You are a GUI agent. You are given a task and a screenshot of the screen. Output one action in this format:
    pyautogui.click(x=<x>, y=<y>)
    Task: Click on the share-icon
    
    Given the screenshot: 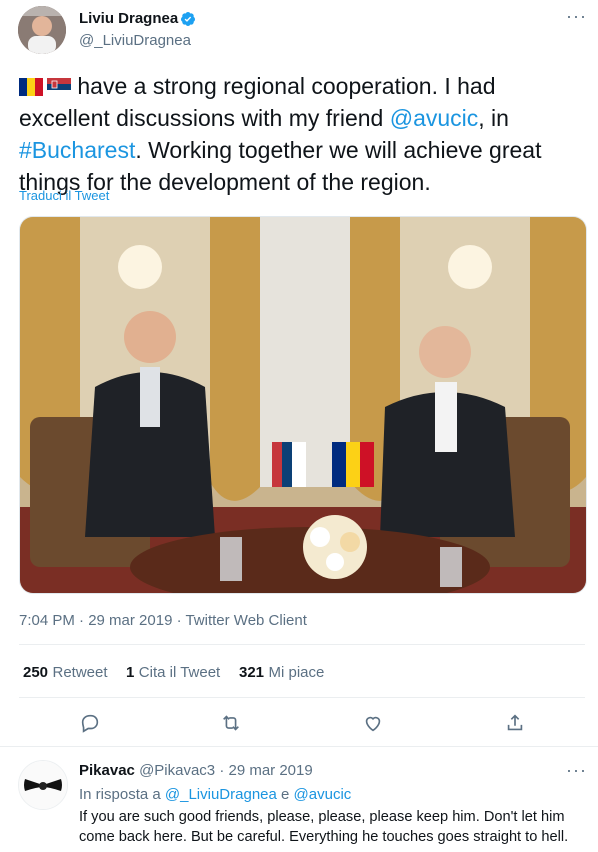 What is the action you would take?
    pyautogui.click(x=515, y=723)
    